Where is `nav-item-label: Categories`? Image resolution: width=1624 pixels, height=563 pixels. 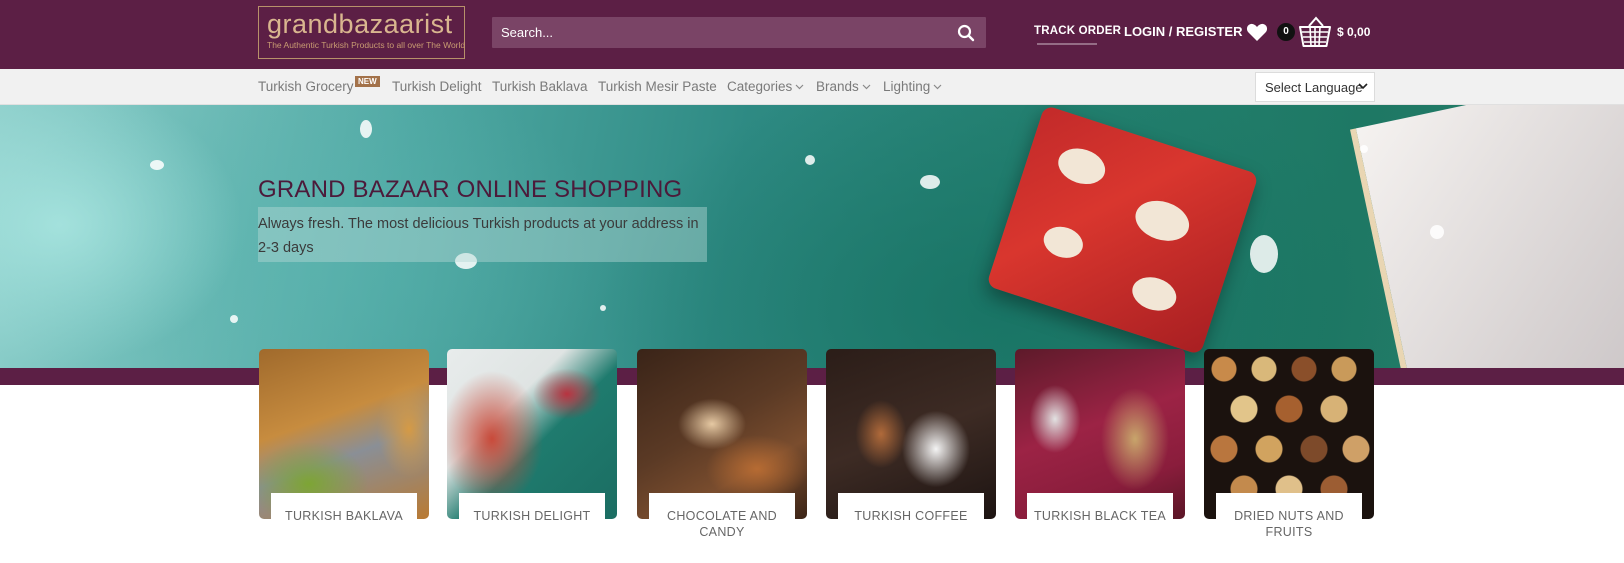
nav-item-label: Categories is located at coordinates (760, 86).